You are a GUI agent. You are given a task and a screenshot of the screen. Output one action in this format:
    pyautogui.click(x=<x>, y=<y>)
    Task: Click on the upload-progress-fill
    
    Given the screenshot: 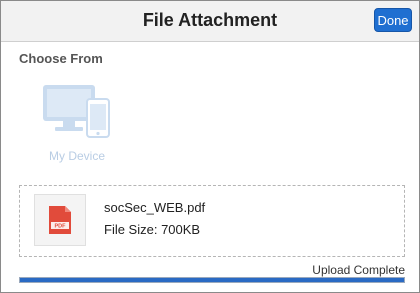 What is the action you would take?
    pyautogui.click(x=212, y=280)
    